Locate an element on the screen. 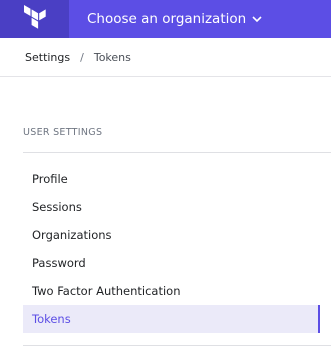 The image size is (331, 362). sidebar-item-sessions: Sessions is located at coordinates (170, 207).